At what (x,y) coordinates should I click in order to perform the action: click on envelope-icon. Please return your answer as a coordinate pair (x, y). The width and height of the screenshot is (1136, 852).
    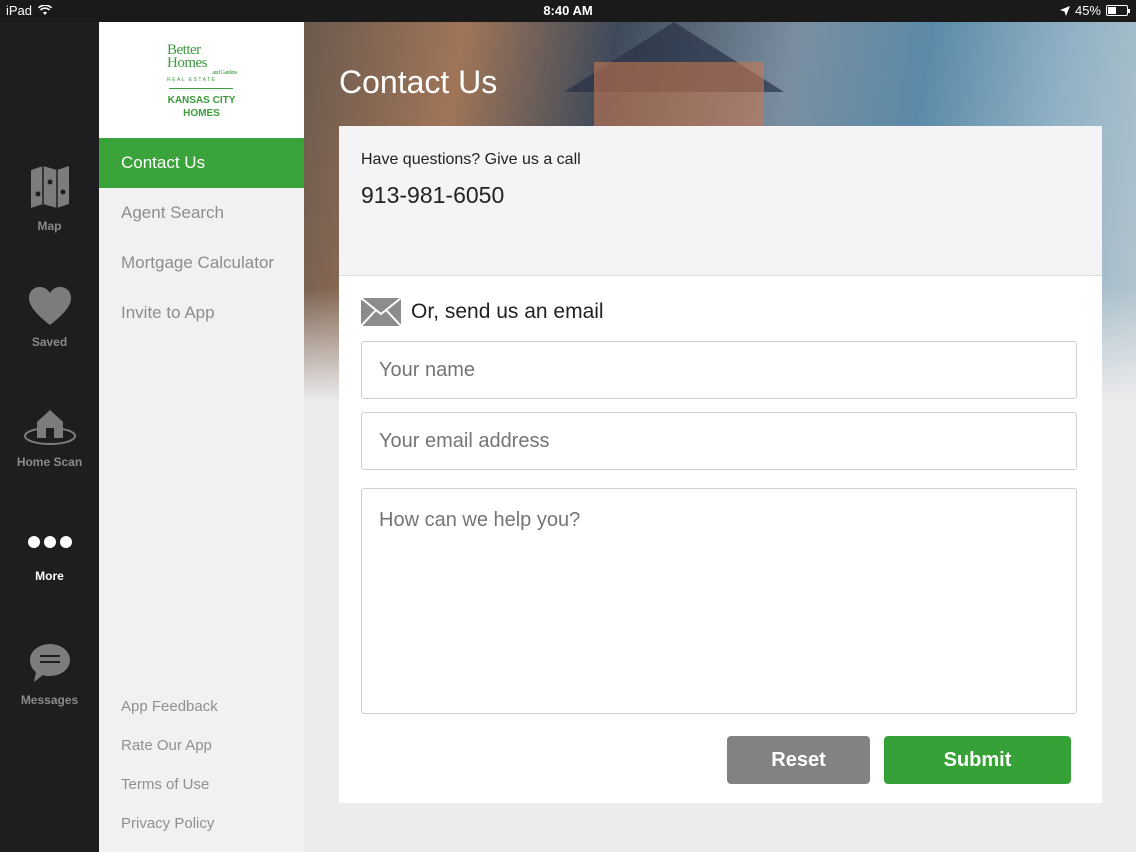
    Looking at the image, I should click on (381, 312).